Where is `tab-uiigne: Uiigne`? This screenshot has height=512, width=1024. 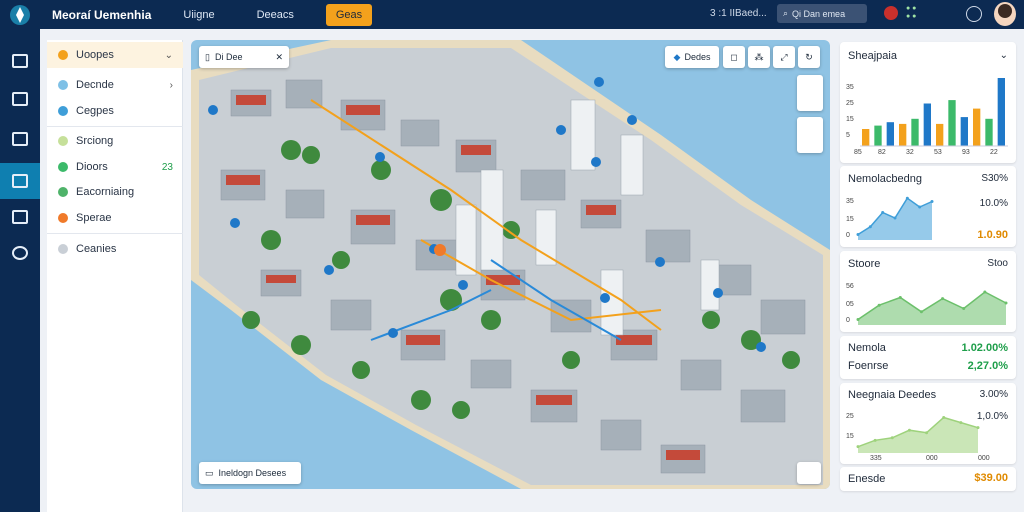
tab-uiigne: Uiigne is located at coordinates (198, 15).